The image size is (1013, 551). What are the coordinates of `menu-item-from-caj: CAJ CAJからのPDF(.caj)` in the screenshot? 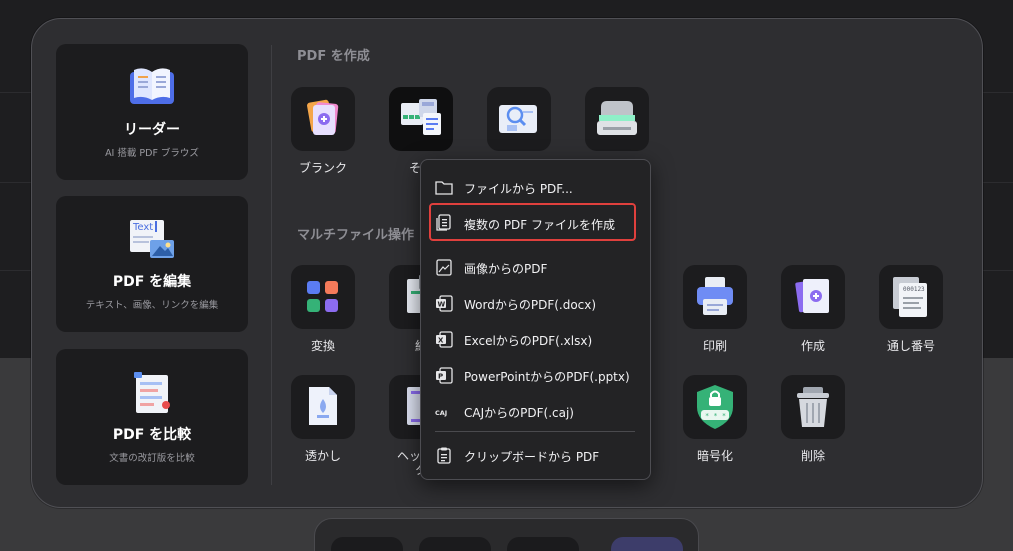 It's located at (536, 411).